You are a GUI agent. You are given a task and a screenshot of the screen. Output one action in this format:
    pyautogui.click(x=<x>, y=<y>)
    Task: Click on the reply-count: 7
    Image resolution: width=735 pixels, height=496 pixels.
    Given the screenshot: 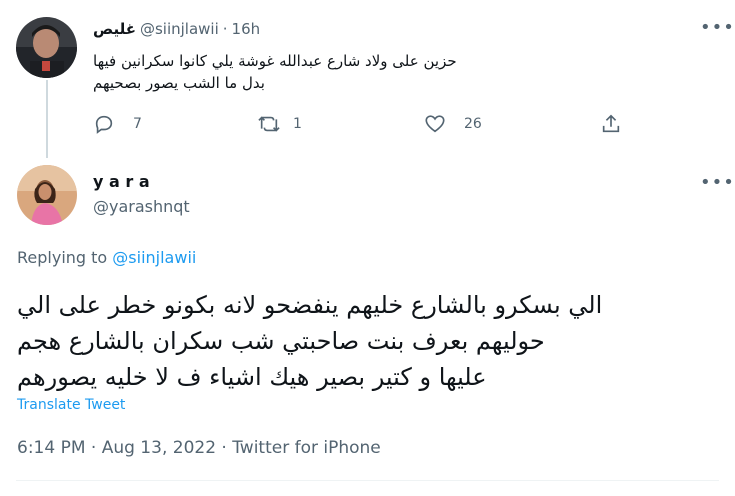 What is the action you would take?
    pyautogui.click(x=137, y=124)
    